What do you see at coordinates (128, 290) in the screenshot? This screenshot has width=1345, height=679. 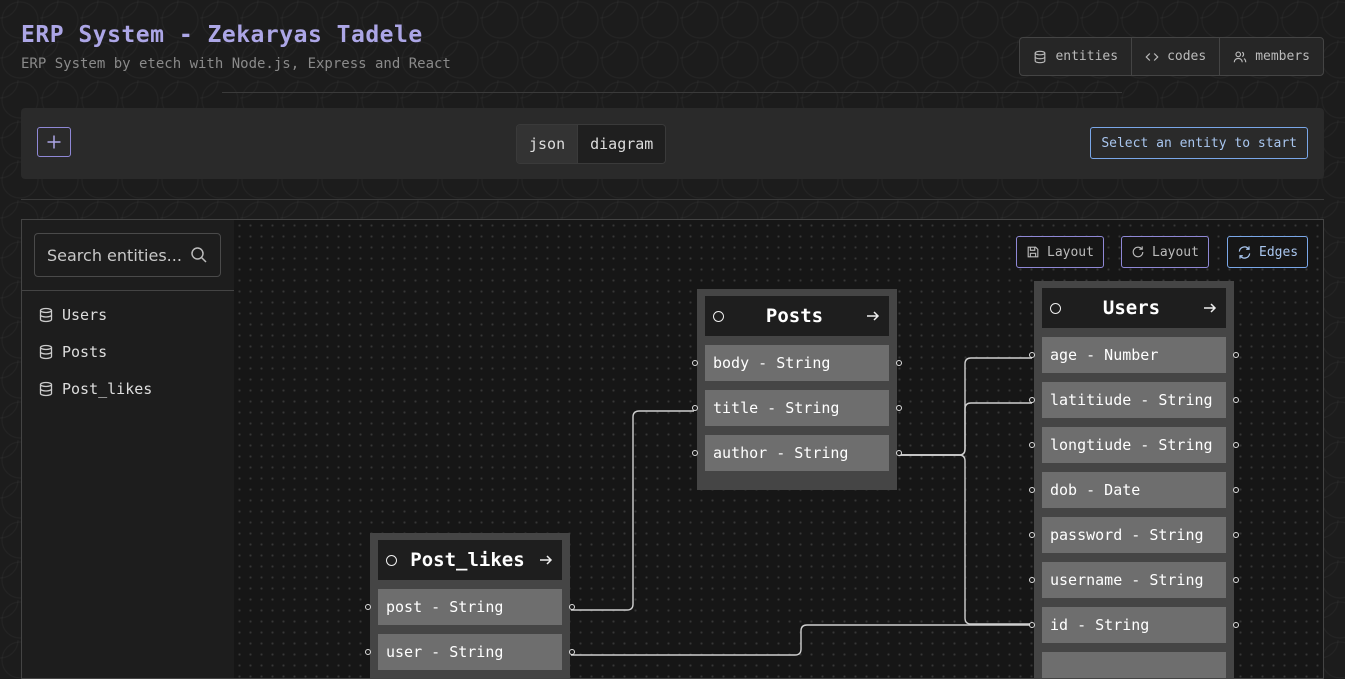 I see `sidebar-divider` at bounding box center [128, 290].